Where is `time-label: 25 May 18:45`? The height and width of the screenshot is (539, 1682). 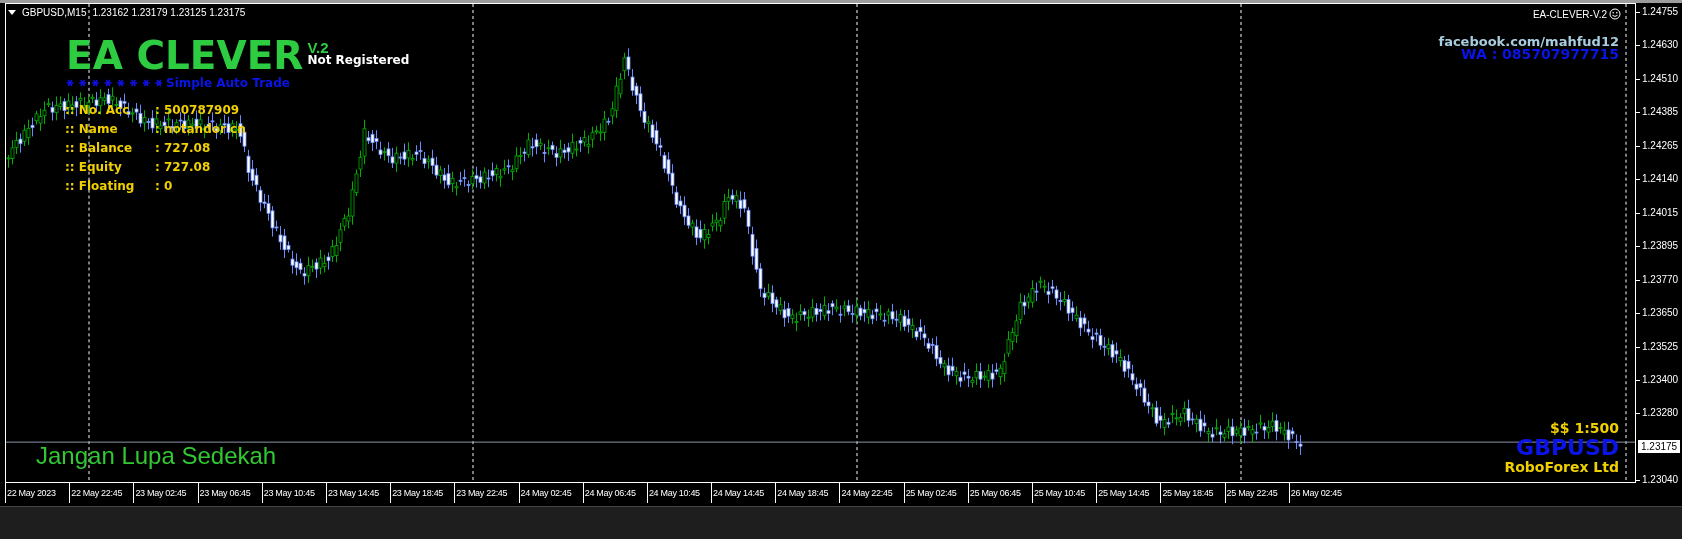
time-label: 25 May 18:45 is located at coordinates (1192, 493).